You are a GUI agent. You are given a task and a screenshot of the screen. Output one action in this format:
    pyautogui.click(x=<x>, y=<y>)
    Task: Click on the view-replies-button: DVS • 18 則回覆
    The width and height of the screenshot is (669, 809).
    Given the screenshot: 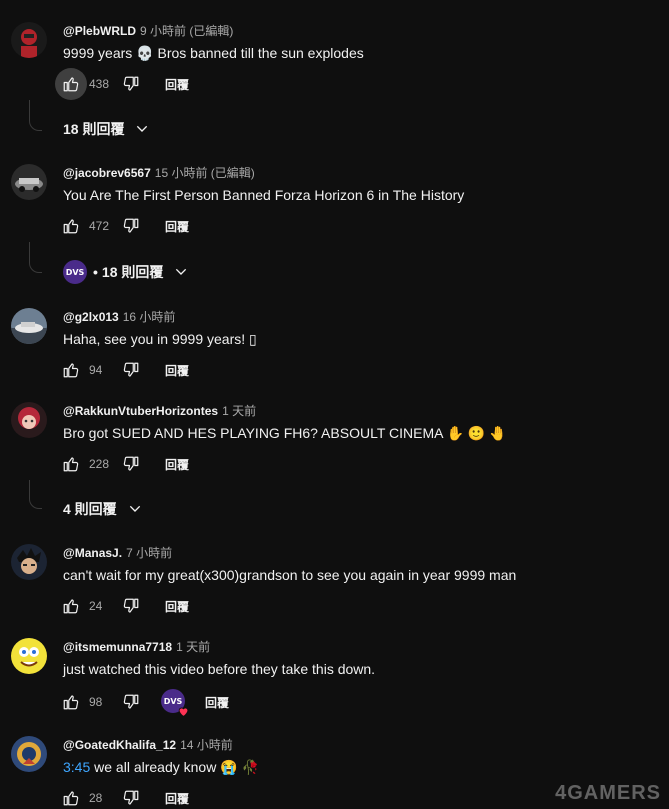 What is the action you would take?
    pyautogui.click(x=126, y=272)
    